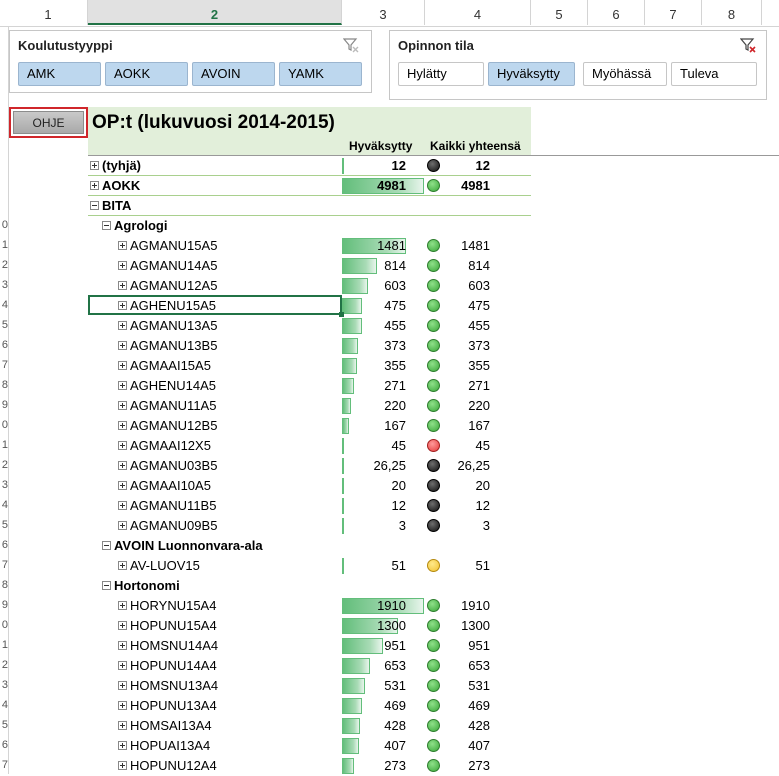 Image resolution: width=779 pixels, height=776 pixels. I want to click on pivot-row: AGMANU12B5 167 167, so click(309, 426).